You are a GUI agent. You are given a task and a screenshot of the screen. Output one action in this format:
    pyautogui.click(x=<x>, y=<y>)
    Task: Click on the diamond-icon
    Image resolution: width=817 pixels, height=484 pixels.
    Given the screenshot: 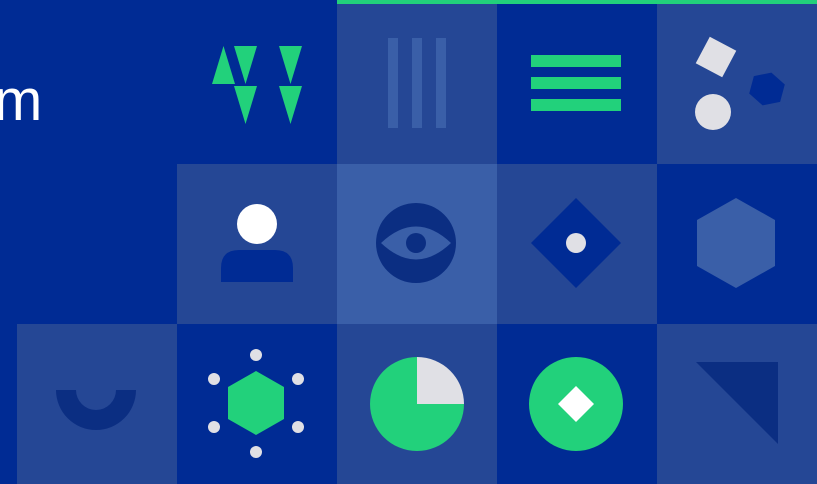 What is the action you would take?
    pyautogui.click(x=576, y=243)
    